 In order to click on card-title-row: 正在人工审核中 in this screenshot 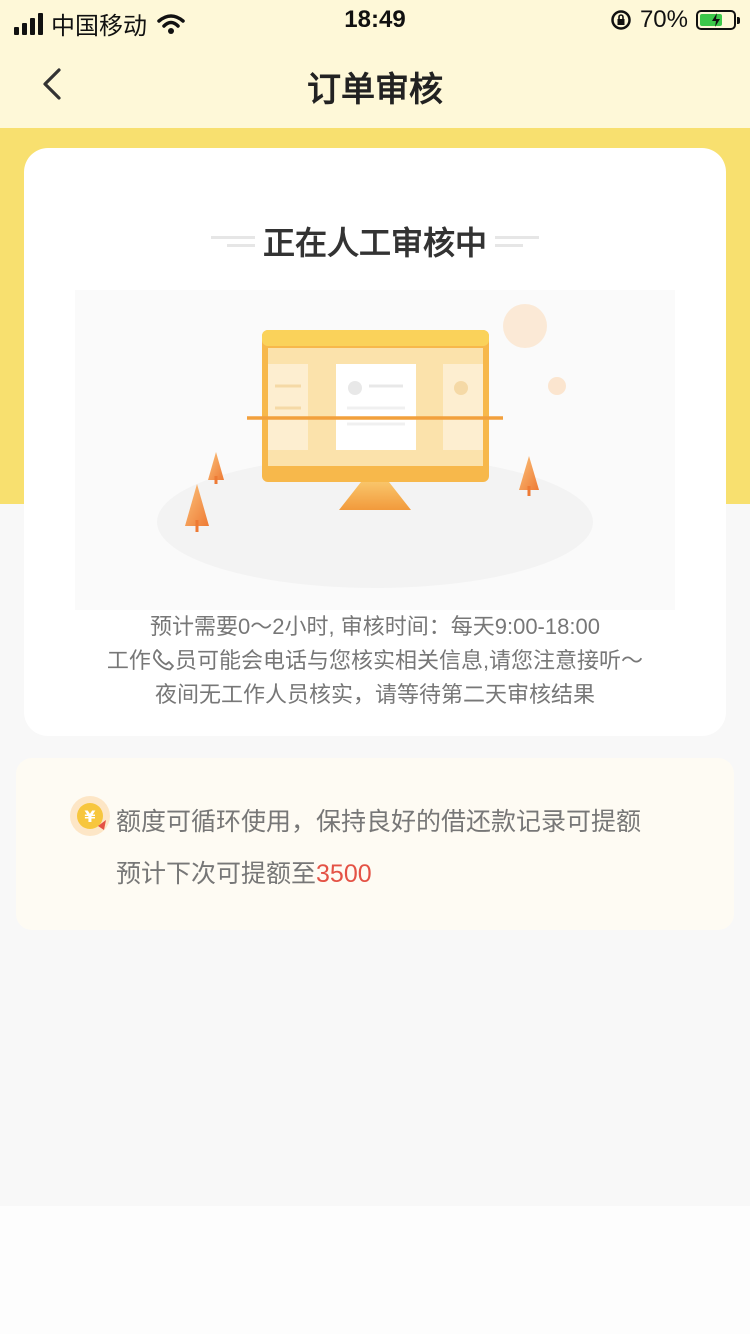, I will do `click(375, 241)`.